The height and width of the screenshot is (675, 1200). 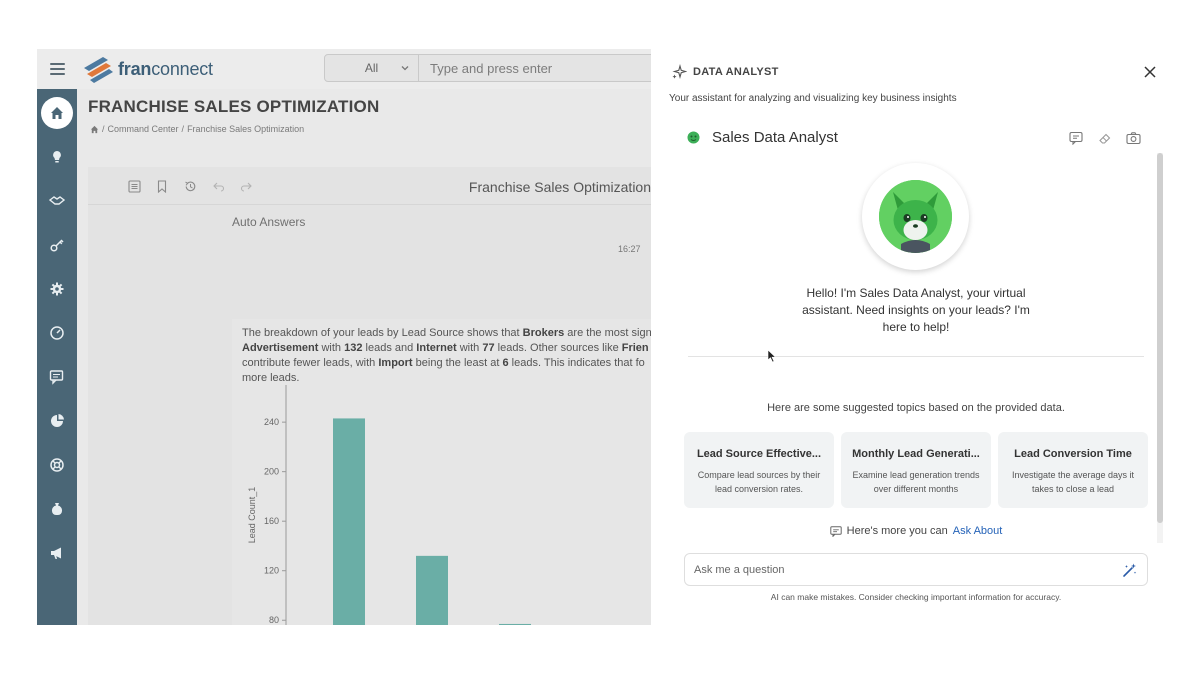 What do you see at coordinates (57, 289) in the screenshot?
I see `sidebar-item-gear` at bounding box center [57, 289].